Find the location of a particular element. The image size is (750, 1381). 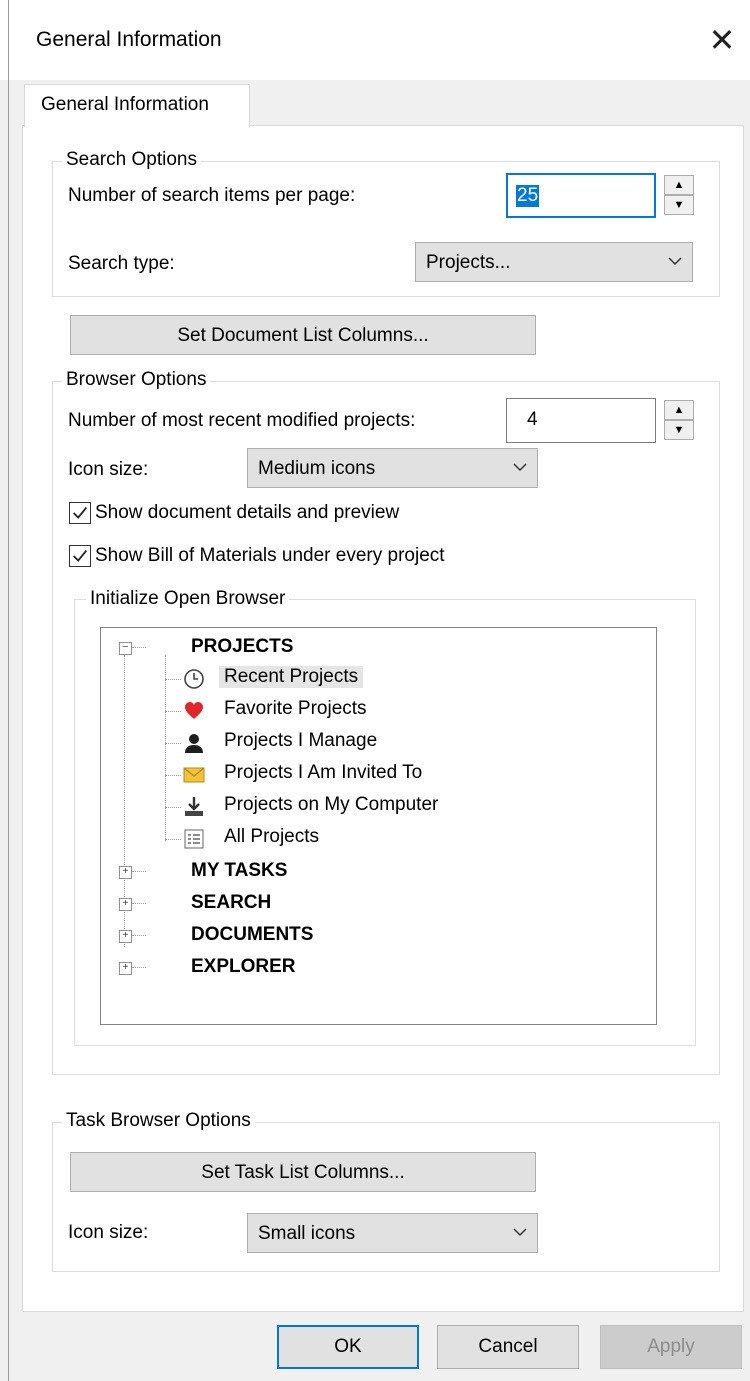

task-icon-size-select: Small icons is located at coordinates (392, 1233).